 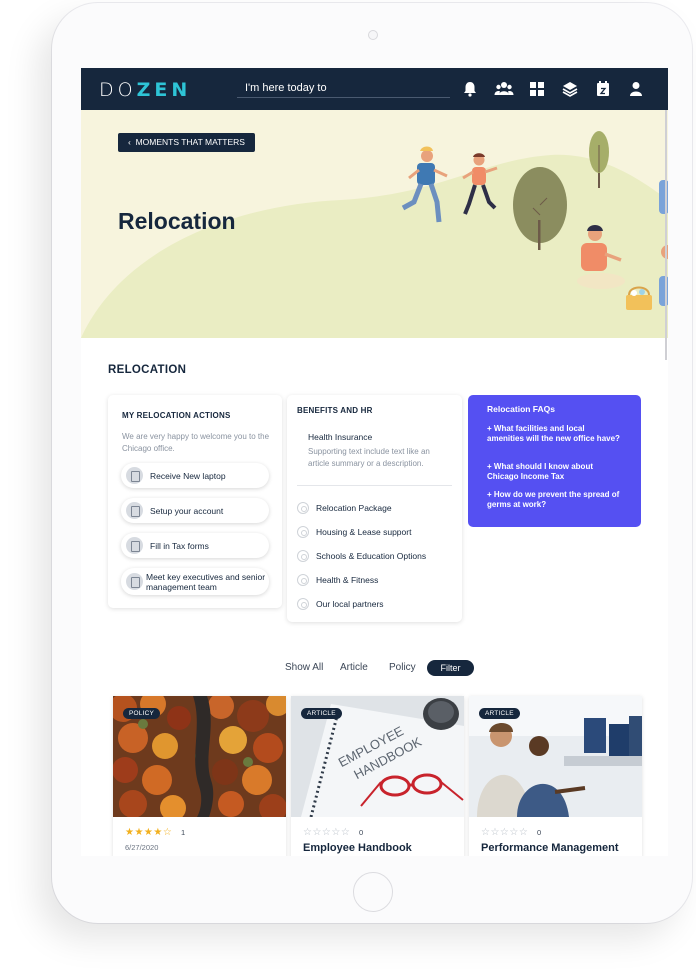 What do you see at coordinates (199, 776) in the screenshot?
I see `content-card: POLICY ★★★★☆ 1 6/27/2020` at bounding box center [199, 776].